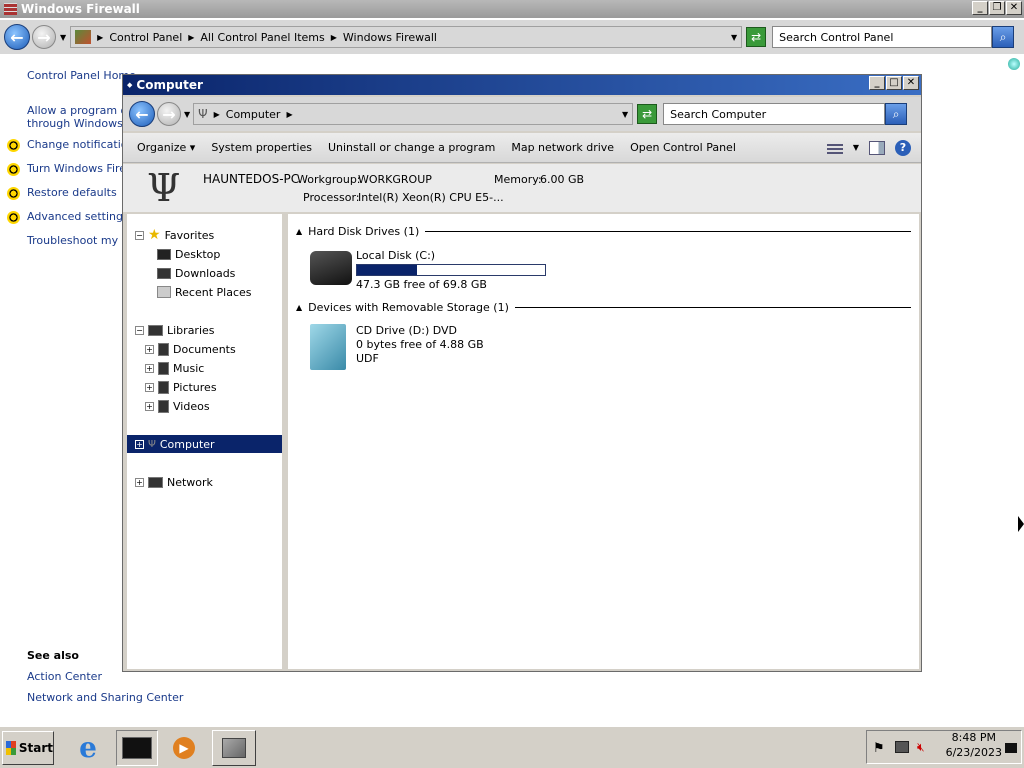 This screenshot has width=1024, height=768. What do you see at coordinates (973, 752) in the screenshot?
I see `clock-date: 6/23/2023` at bounding box center [973, 752].